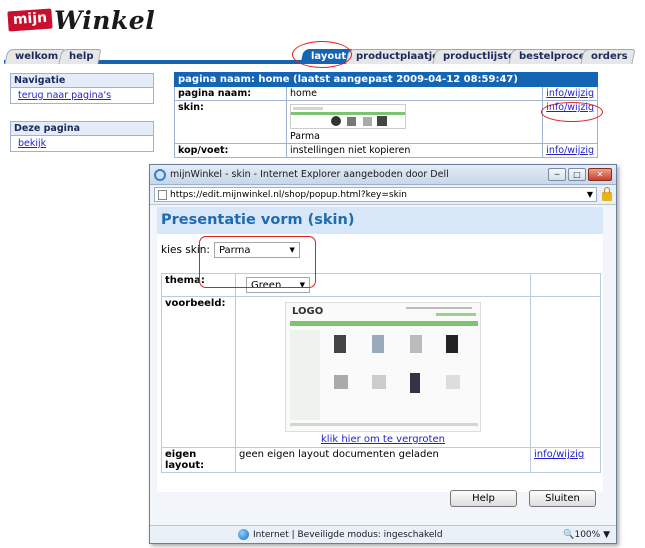  I want to click on back-to-pages-link: terug naar pagina's, so click(82, 95).